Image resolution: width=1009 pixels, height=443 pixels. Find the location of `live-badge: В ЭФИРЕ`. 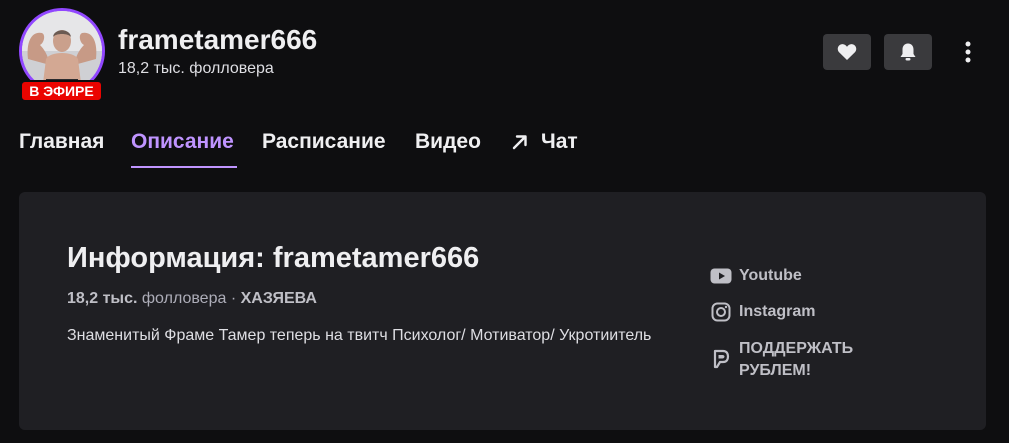

live-badge: В ЭФИРЕ is located at coordinates (61, 91).